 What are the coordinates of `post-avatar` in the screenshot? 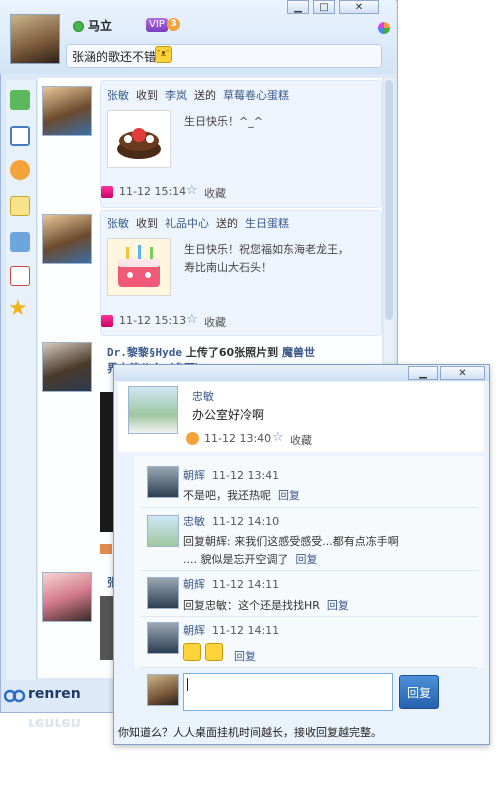 It's located at (153, 410).